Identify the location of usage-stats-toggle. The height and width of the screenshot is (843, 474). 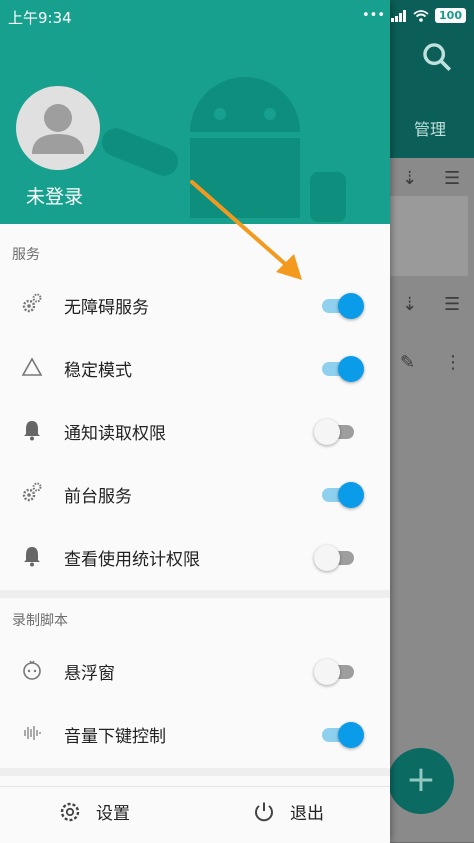
(339, 557).